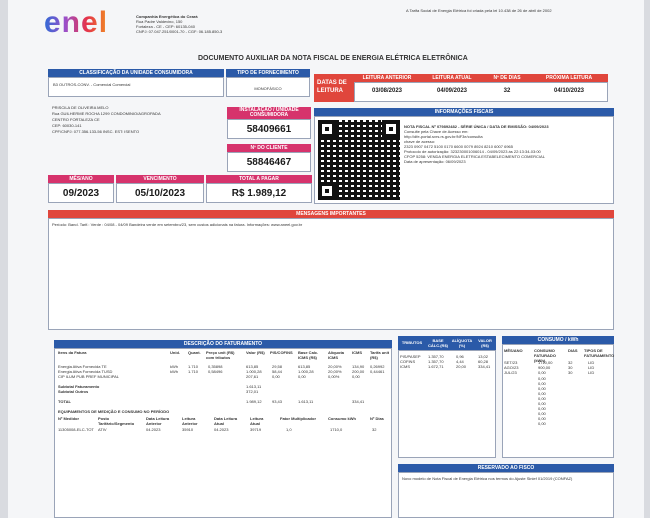 This screenshot has width=650, height=518. I want to click on mes-ano-label: MÊS/ANO, so click(81, 179).